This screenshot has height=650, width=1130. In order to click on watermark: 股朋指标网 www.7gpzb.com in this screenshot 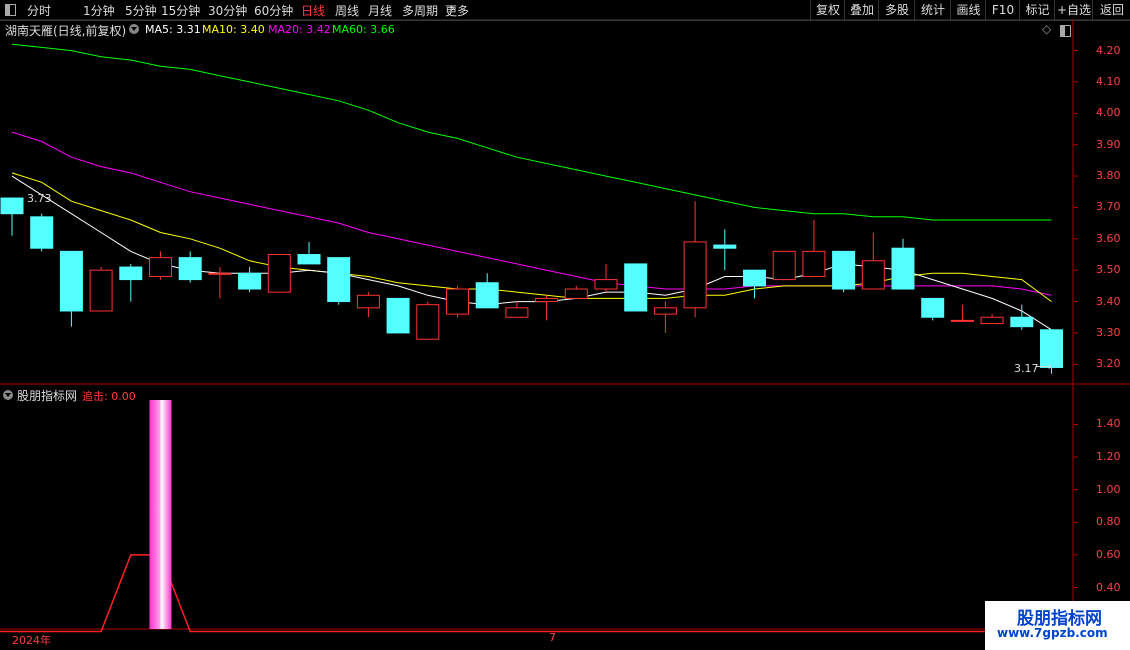, I will do `click(1057, 625)`.